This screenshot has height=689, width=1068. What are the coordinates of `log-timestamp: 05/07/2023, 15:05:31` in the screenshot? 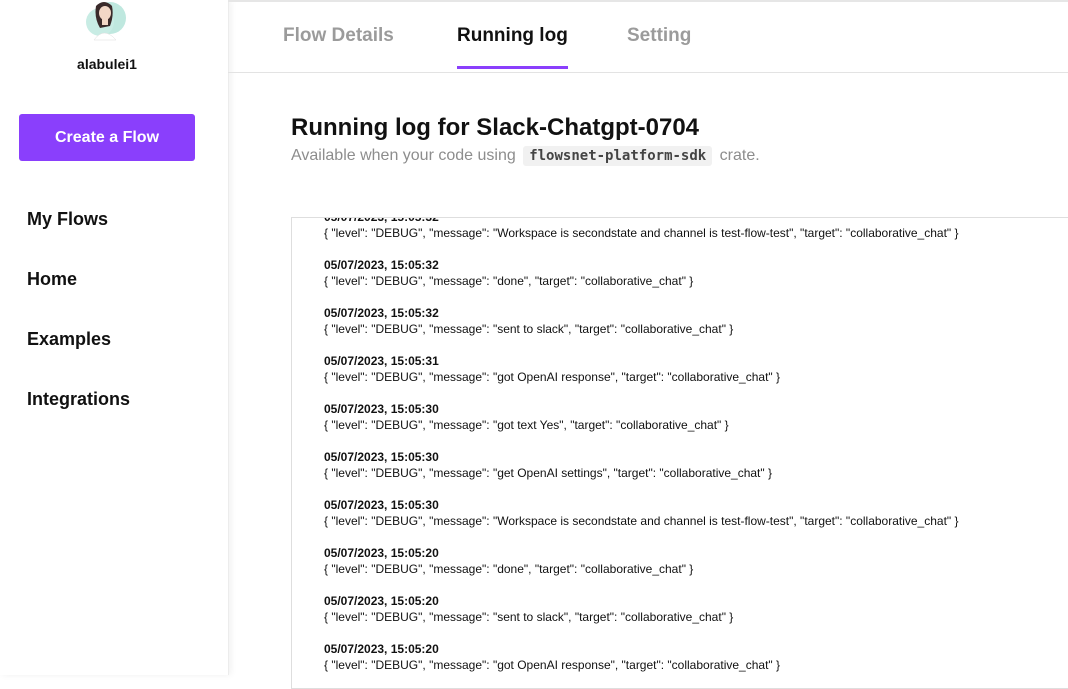 It's located at (381, 361).